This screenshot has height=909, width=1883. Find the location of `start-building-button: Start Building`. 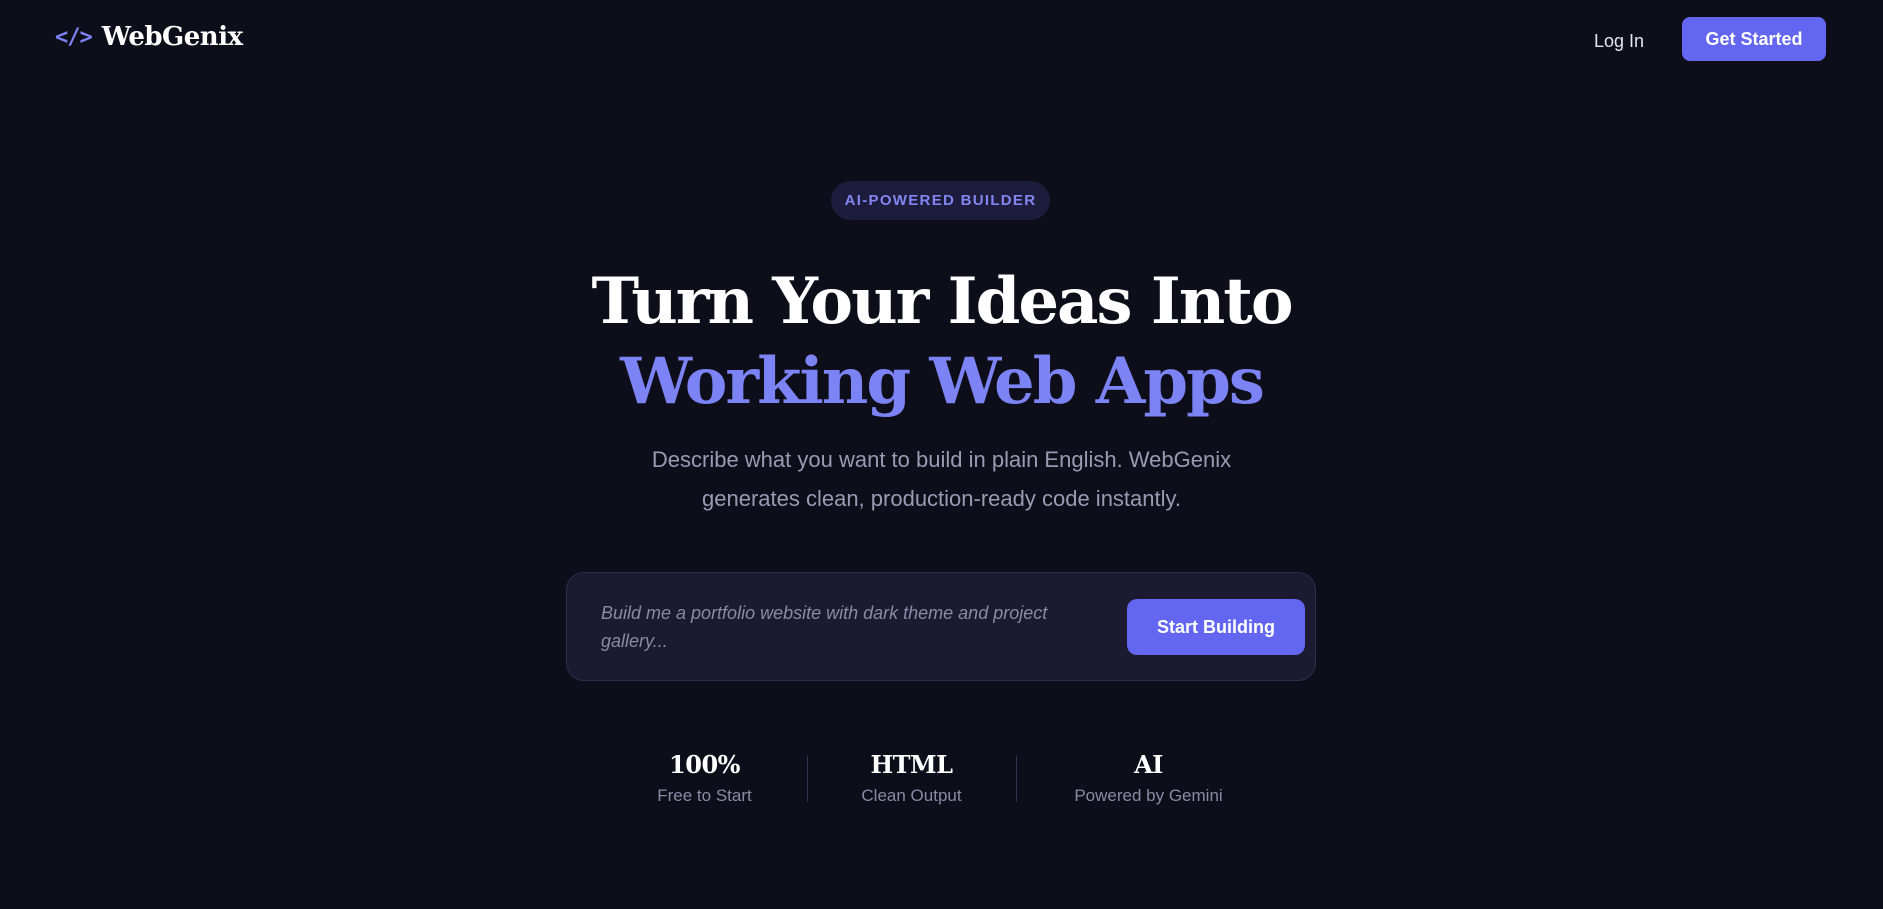

start-building-button: Start Building is located at coordinates (1216, 627).